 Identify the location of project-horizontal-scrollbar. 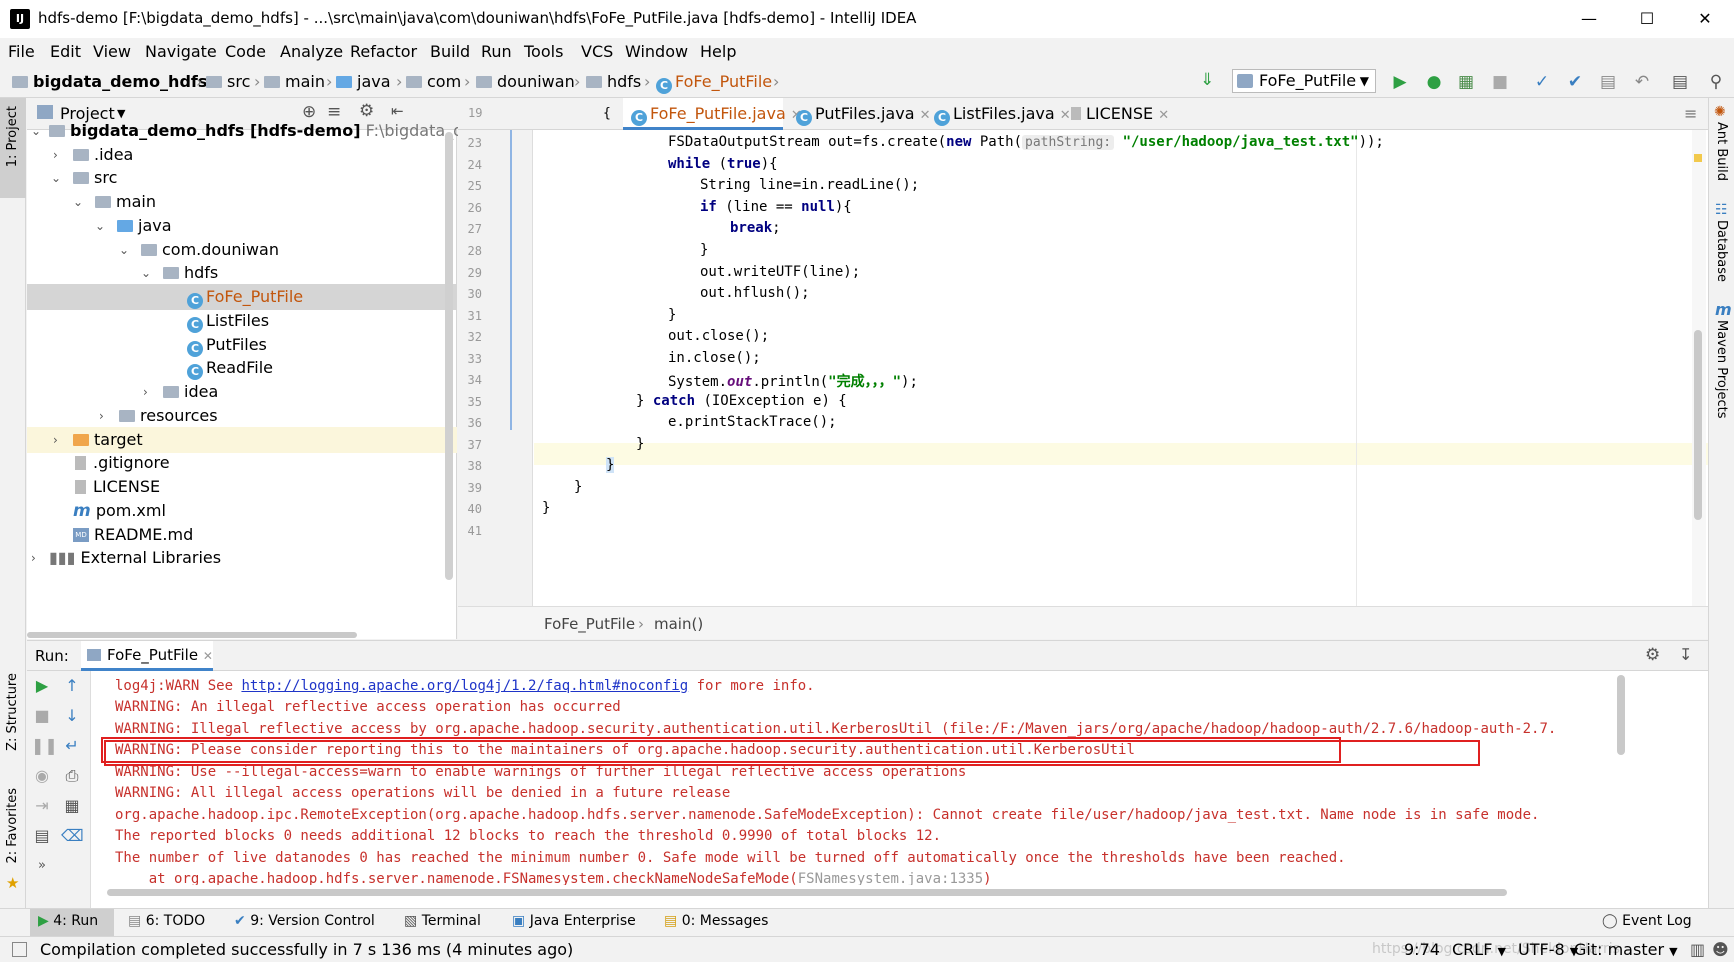
(192, 635).